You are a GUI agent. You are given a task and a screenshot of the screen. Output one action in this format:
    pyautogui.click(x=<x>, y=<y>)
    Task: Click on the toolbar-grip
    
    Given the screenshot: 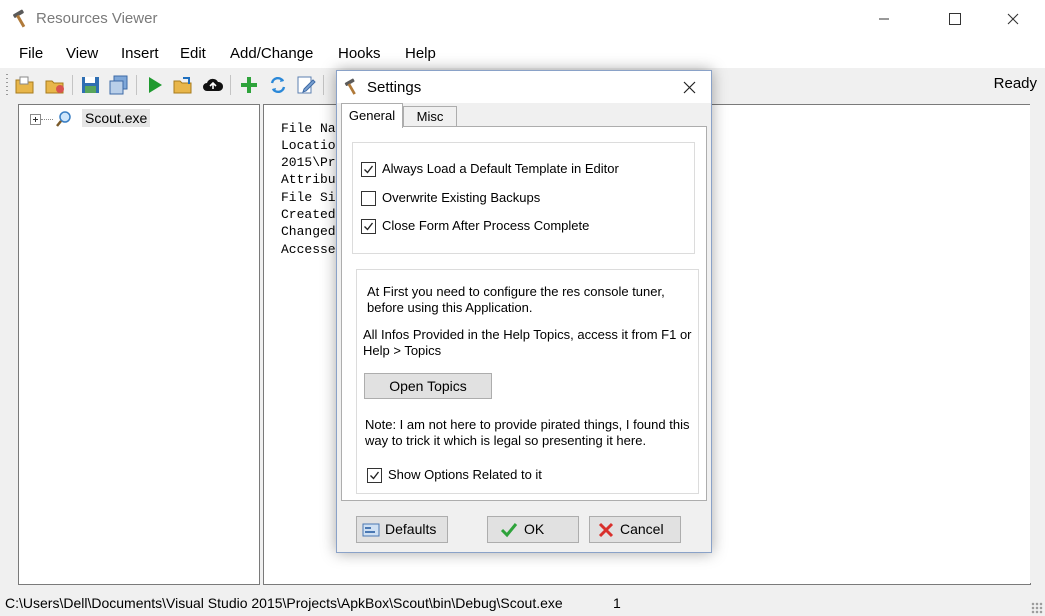 What is the action you would take?
    pyautogui.click(x=7, y=85)
    